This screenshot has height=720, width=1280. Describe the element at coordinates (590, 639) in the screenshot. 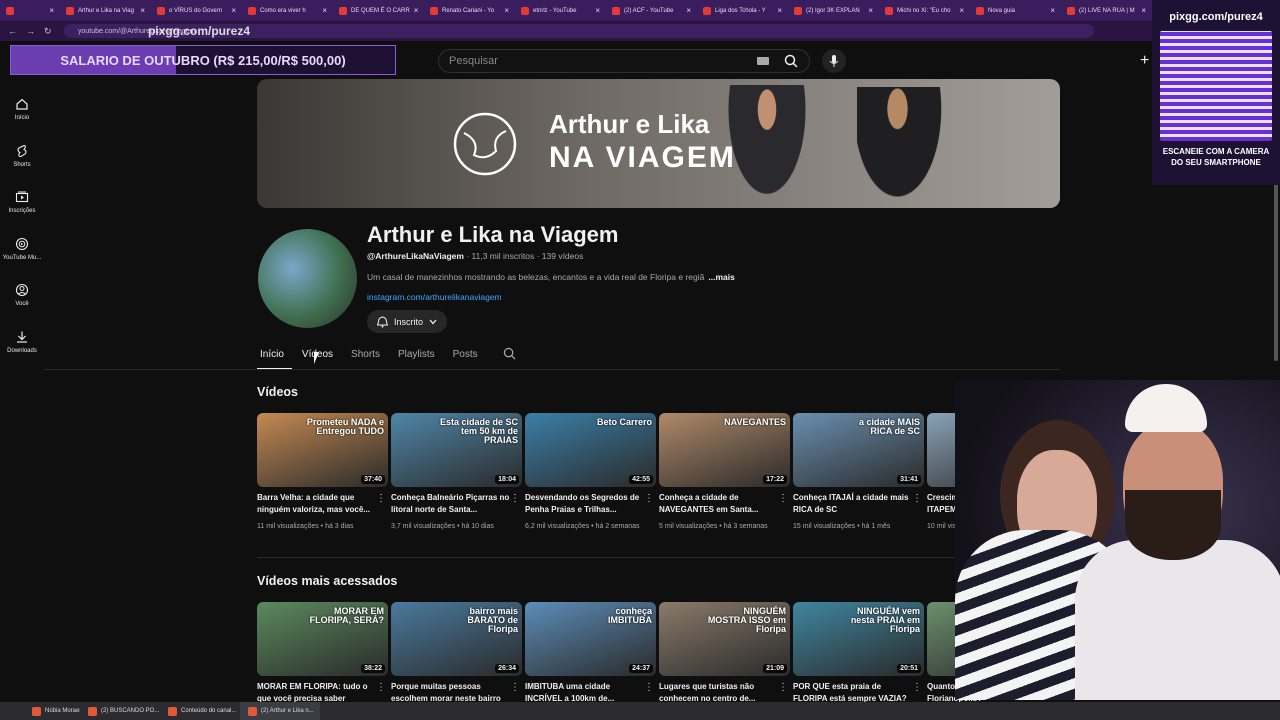

I see `video-thumbnail: conheça IMBITUBA 24:37` at that location.